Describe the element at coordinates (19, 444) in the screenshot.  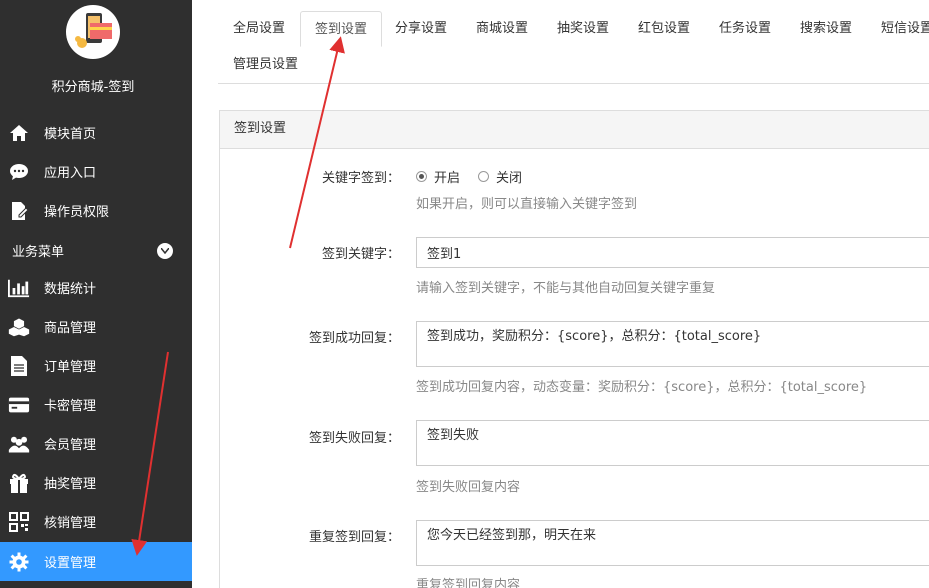
I see `users-icon` at that location.